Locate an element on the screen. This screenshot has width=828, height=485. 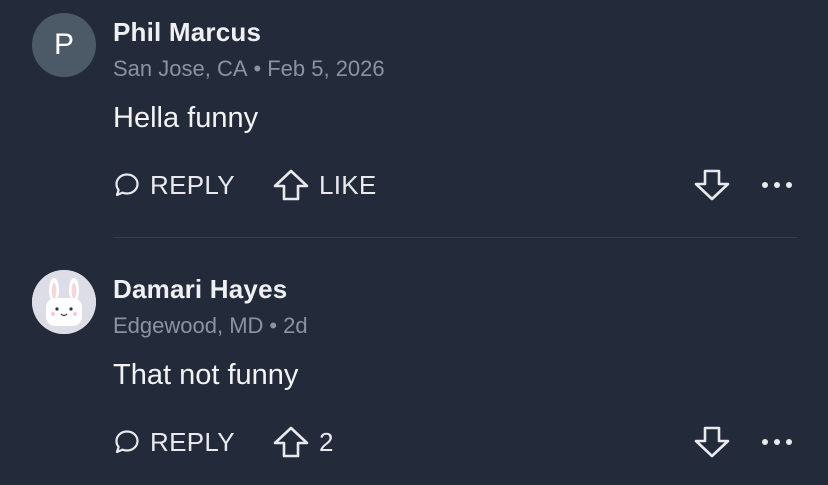
comment-author: Damari Hayes is located at coordinates (200, 289).